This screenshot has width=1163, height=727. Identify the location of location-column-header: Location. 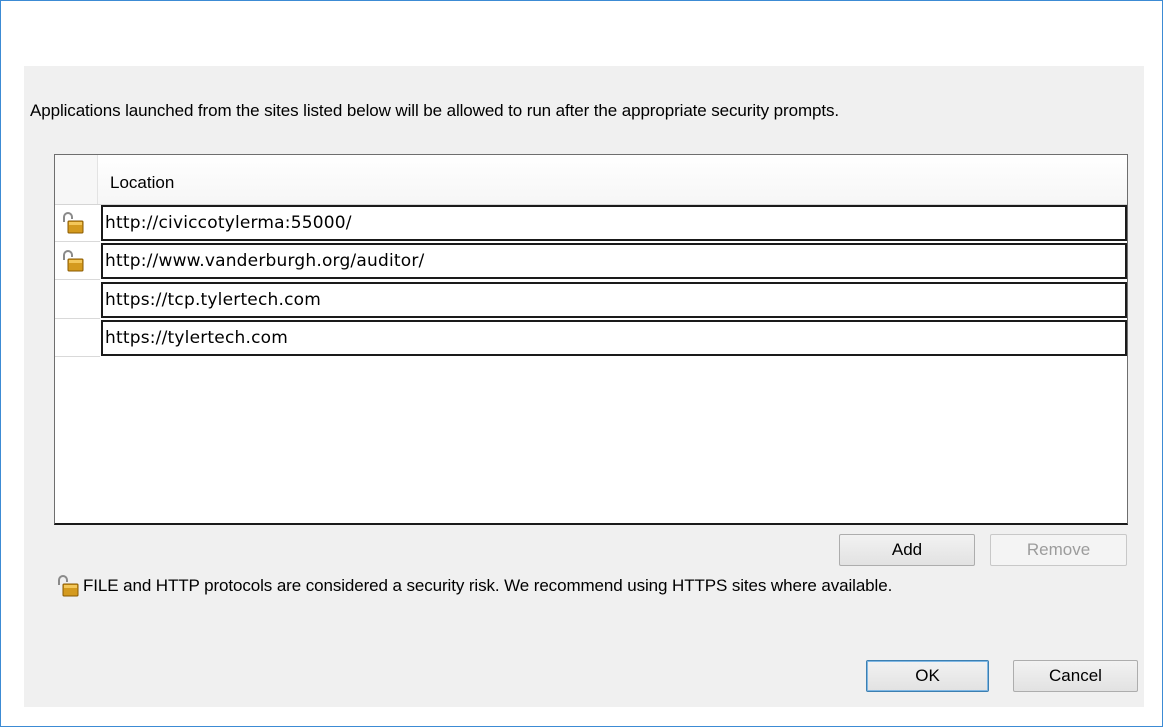
(142, 183).